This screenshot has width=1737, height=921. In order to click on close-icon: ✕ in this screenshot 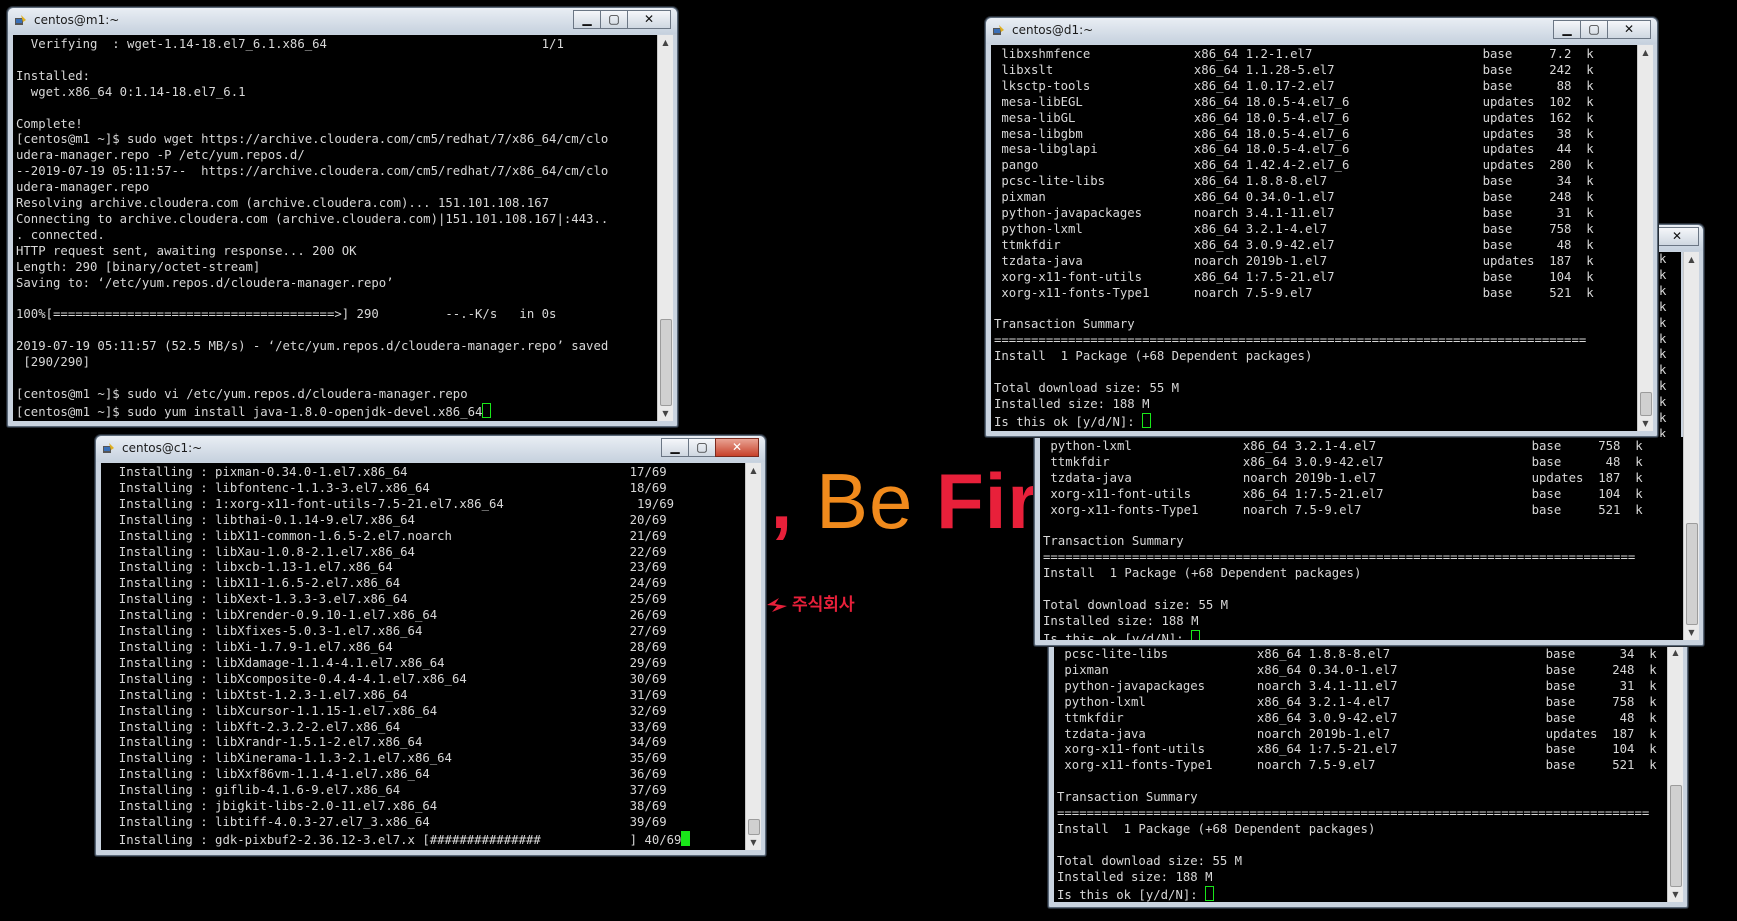, I will do `click(1629, 29)`.